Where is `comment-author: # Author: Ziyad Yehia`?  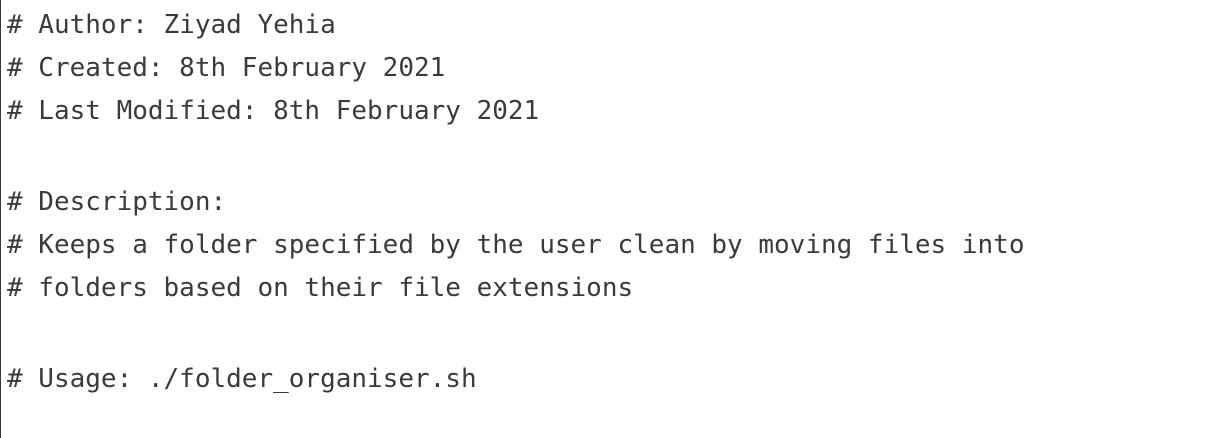
comment-author: # Author: Ziyad Yehia is located at coordinates (171, 25).